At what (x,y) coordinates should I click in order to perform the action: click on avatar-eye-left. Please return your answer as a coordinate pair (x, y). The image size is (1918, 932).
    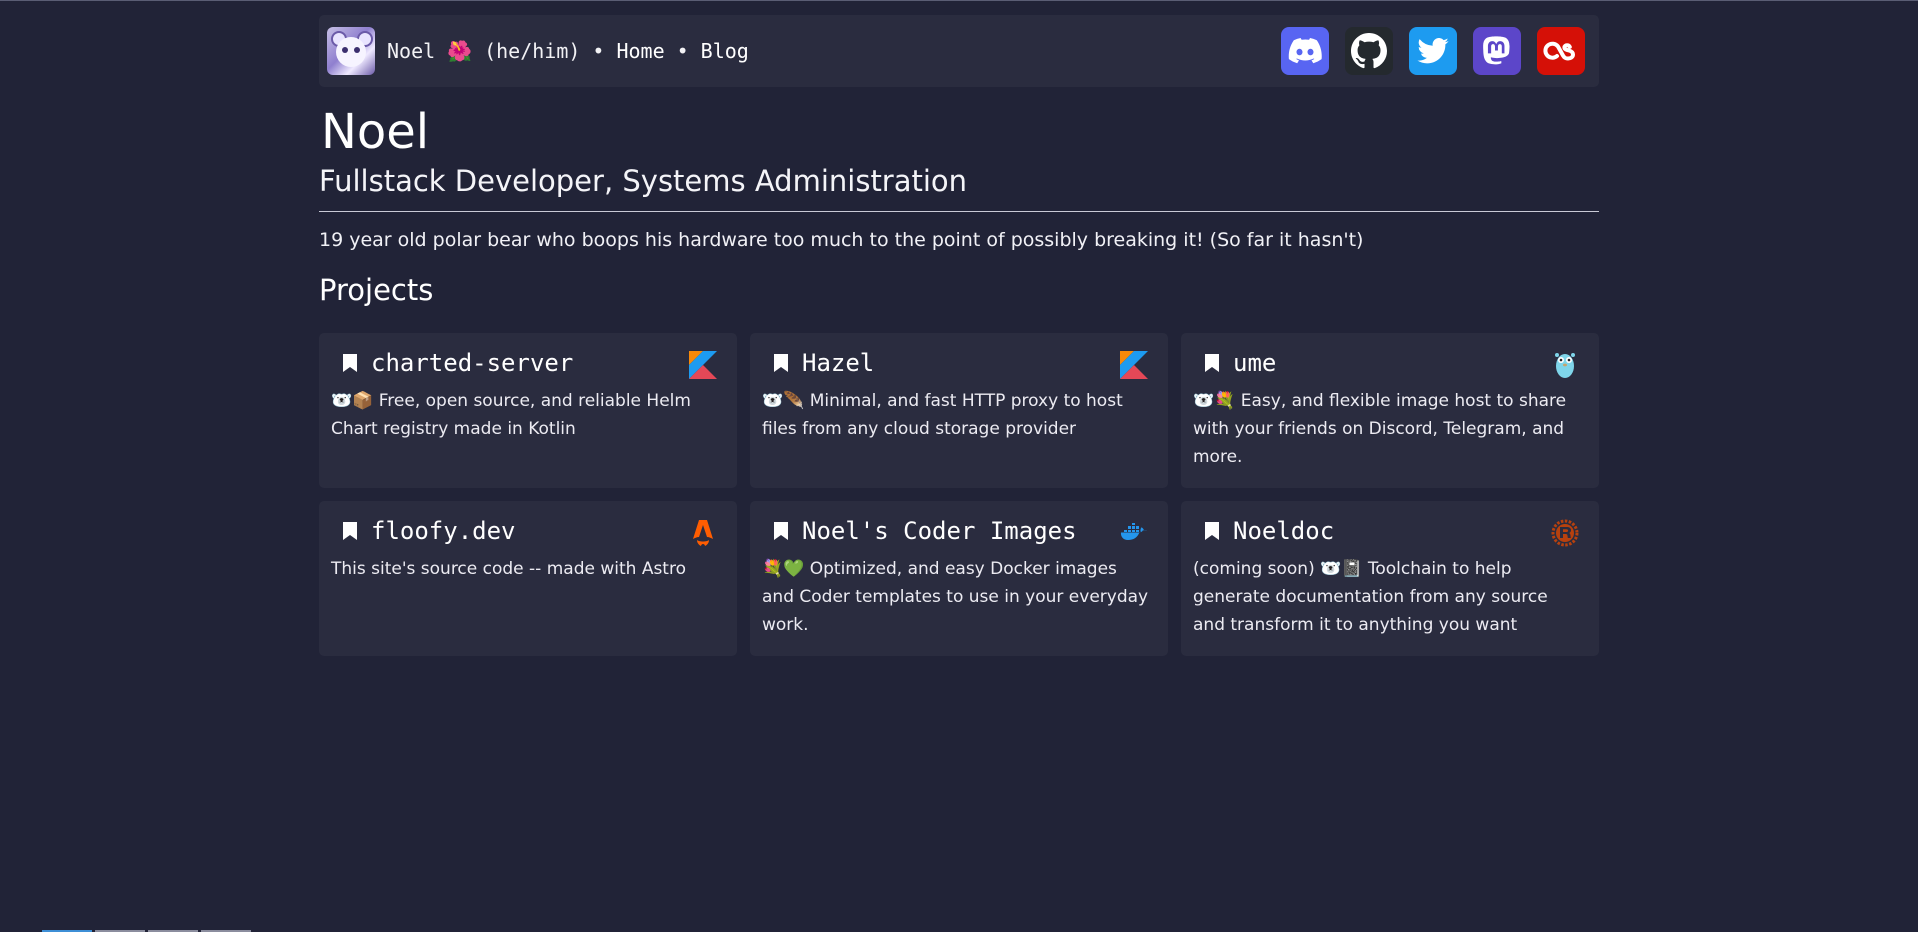
    Looking at the image, I should click on (345, 50).